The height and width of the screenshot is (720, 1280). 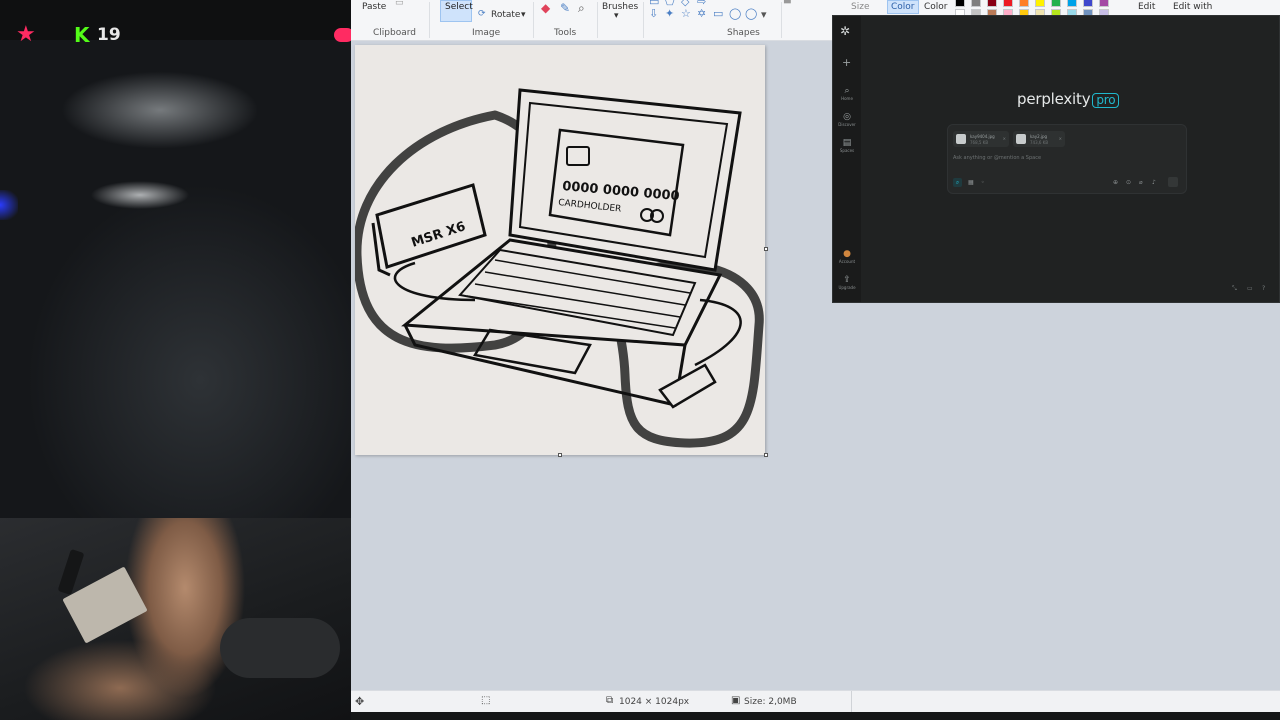 I want to click on attached-file-1: kay9404.jpg 768,5 KB ×, so click(x=981, y=139).